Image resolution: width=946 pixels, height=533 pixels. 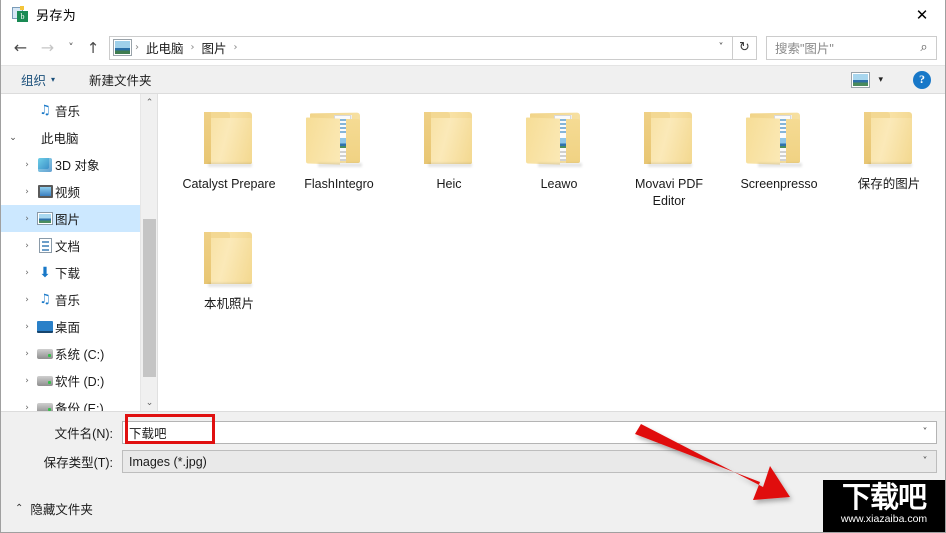 What do you see at coordinates (20, 48) in the screenshot?
I see `back-button: ←` at bounding box center [20, 48].